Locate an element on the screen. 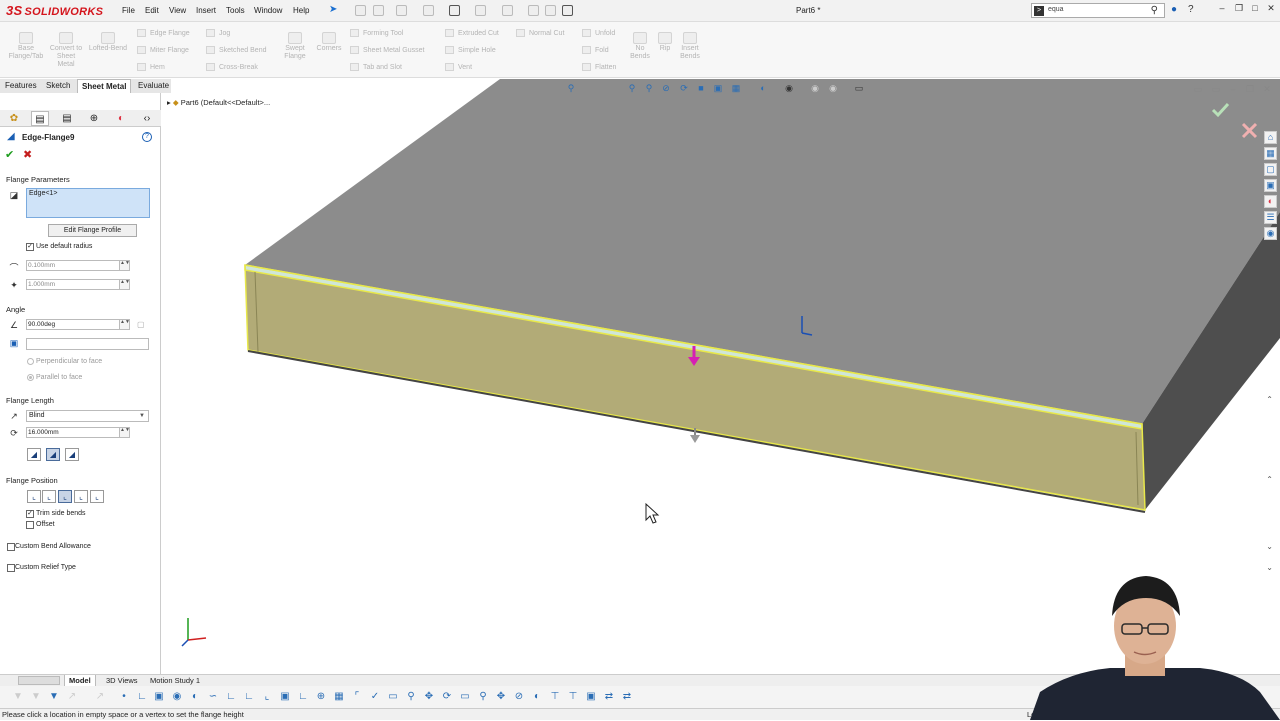 This screenshot has height=721, width=1280. section-flange-parameters: Flange Parameters is located at coordinates (38, 179).